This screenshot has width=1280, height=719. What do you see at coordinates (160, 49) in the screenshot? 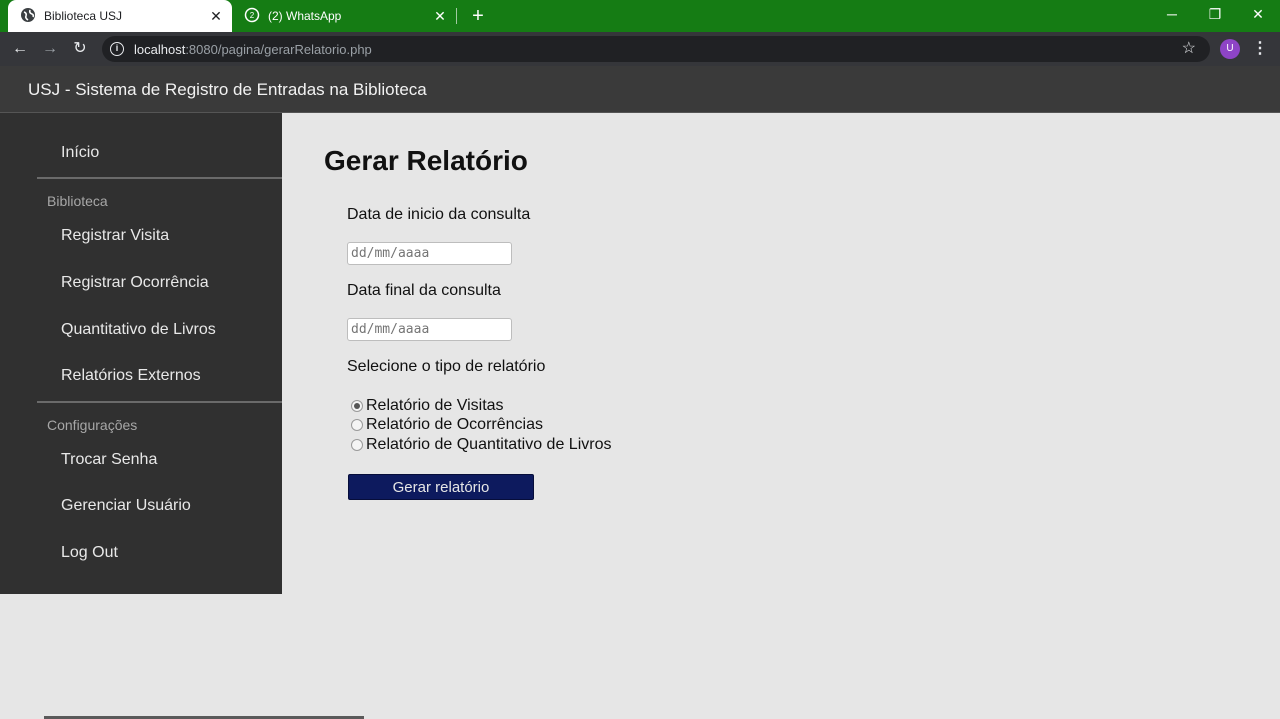
I see `url-host: localhost` at bounding box center [160, 49].